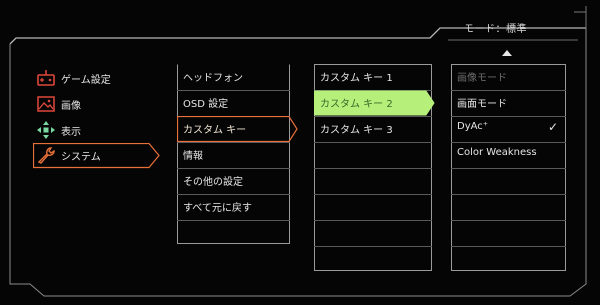  Describe the element at coordinates (482, 78) in the screenshot. I see `option-label: 画像モード` at that location.